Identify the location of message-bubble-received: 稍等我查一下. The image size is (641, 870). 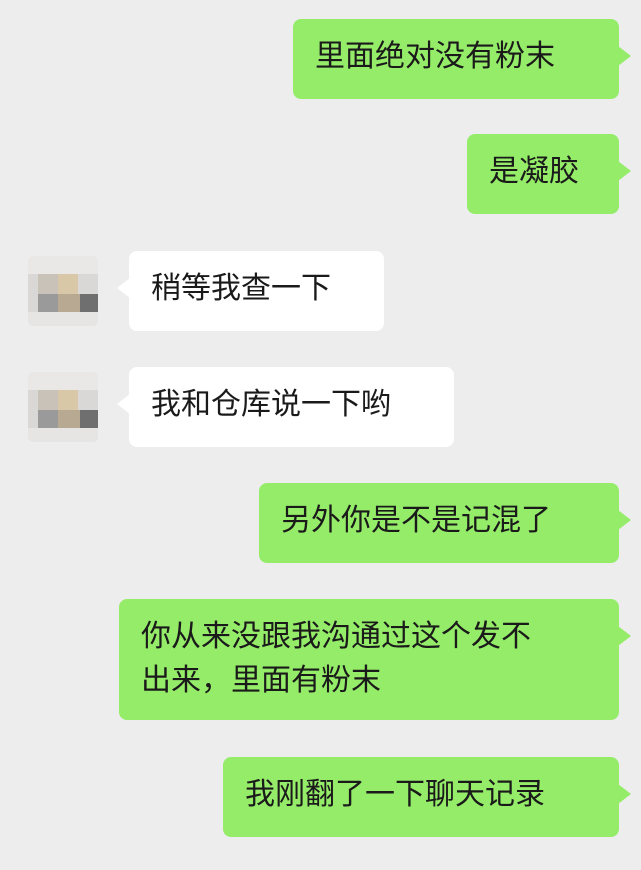
(250, 291).